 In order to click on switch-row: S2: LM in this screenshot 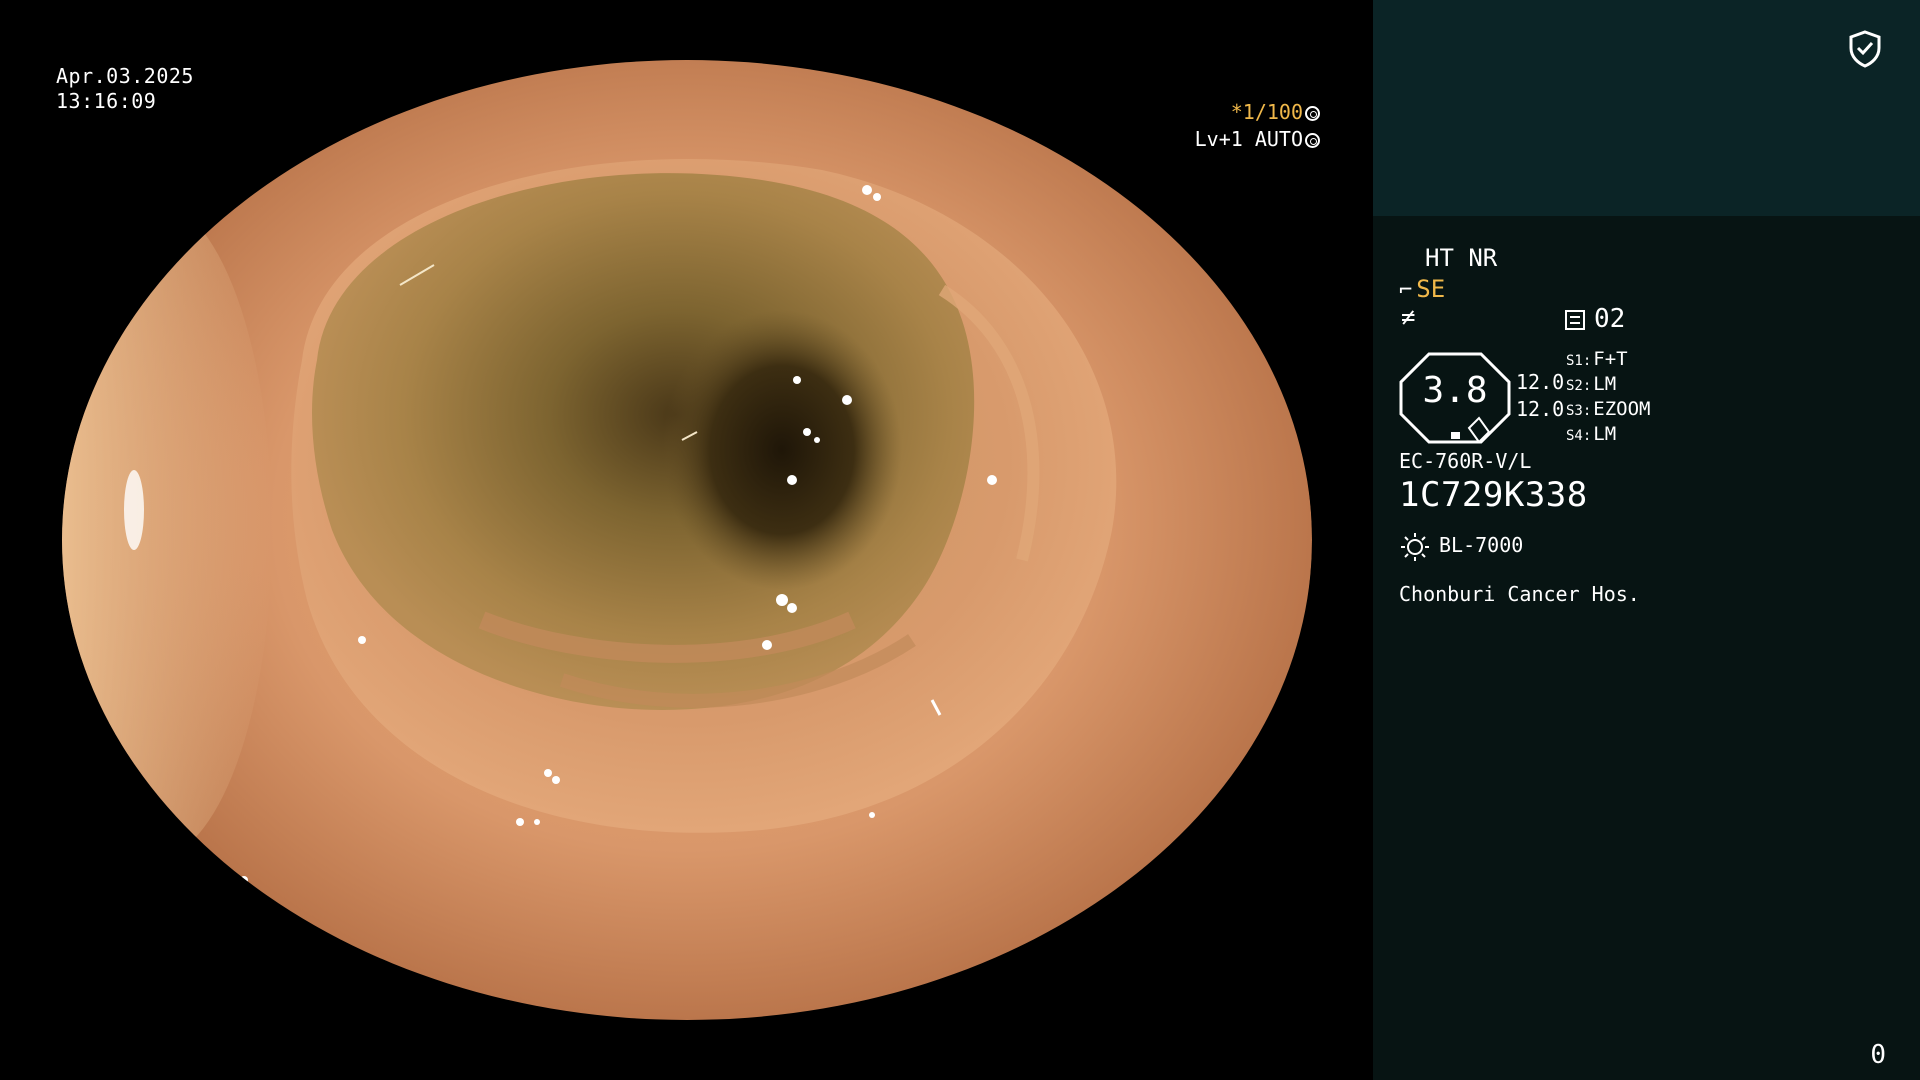, I will do `click(1608, 384)`.